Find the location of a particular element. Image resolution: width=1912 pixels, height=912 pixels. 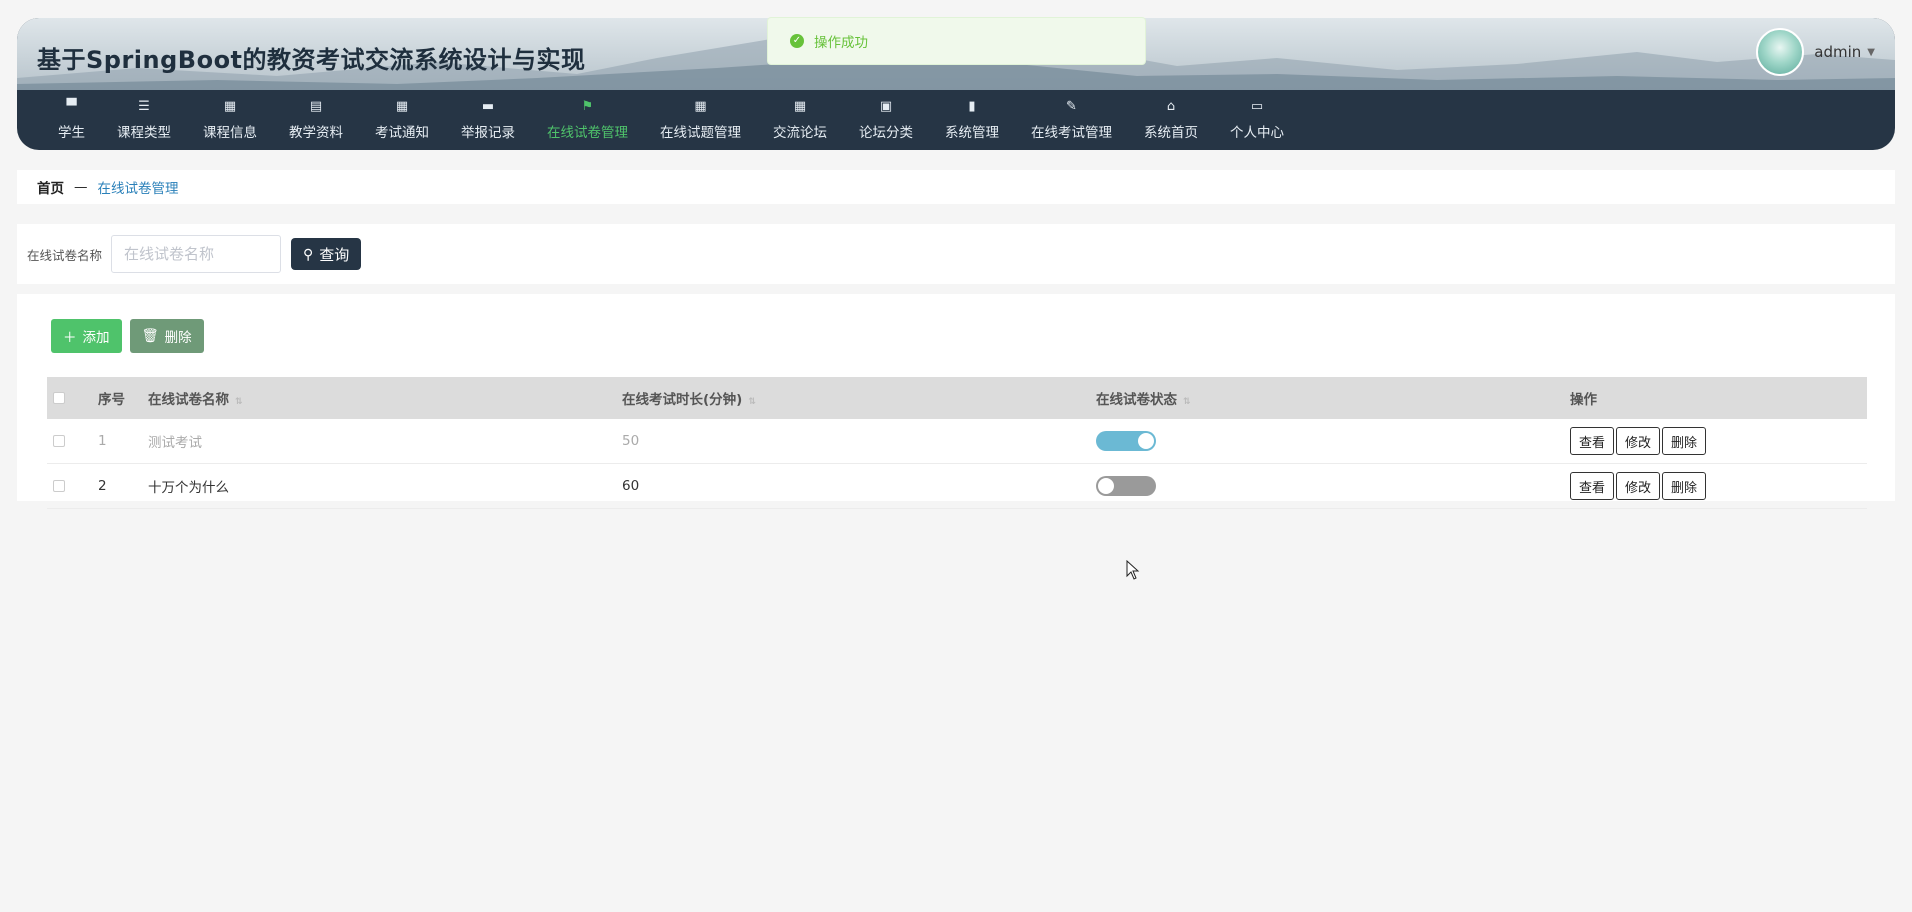

nav-icon: ▬ is located at coordinates (488, 106).